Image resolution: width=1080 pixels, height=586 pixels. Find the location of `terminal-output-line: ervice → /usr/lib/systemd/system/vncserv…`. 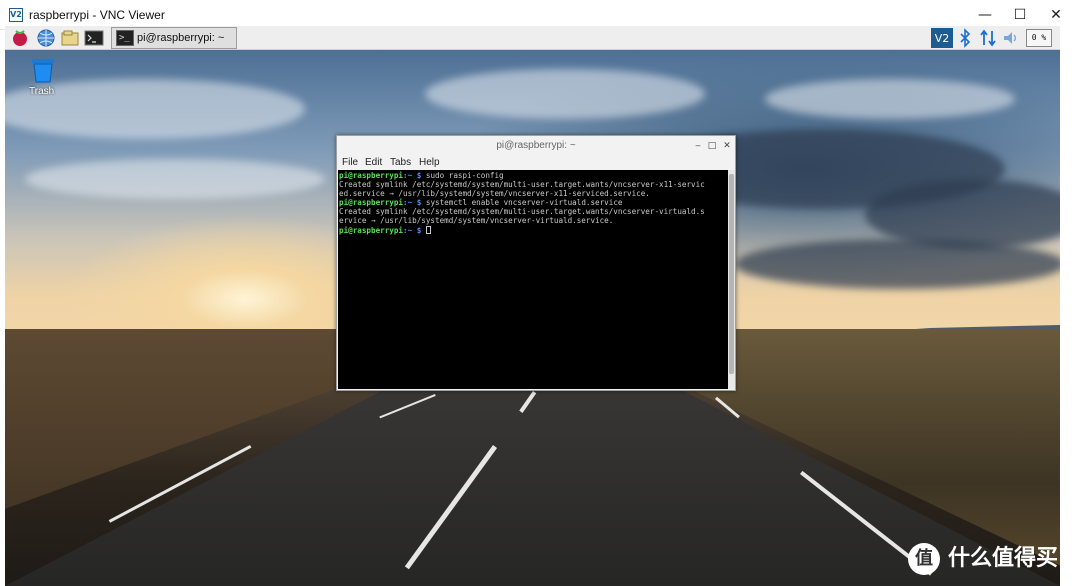

terminal-output-line: ervice → /usr/lib/systemd/system/vncserv… is located at coordinates (476, 221).